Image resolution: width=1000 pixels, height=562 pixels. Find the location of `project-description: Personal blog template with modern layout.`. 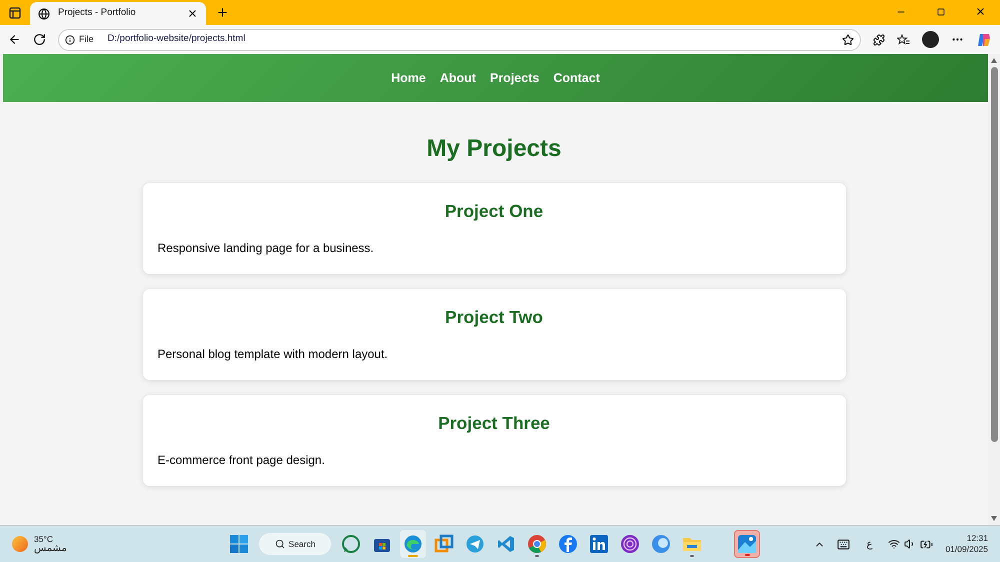

project-description: Personal blog template with modern layout. is located at coordinates (273, 354).